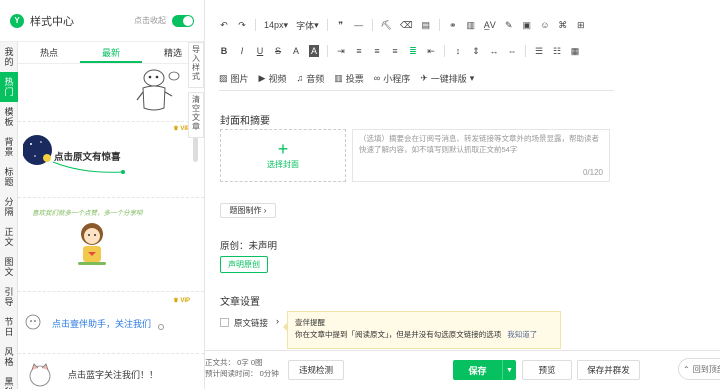  What do you see at coordinates (9, 237) in the screenshot?
I see `vtab-body: 正文` at bounding box center [9, 237].